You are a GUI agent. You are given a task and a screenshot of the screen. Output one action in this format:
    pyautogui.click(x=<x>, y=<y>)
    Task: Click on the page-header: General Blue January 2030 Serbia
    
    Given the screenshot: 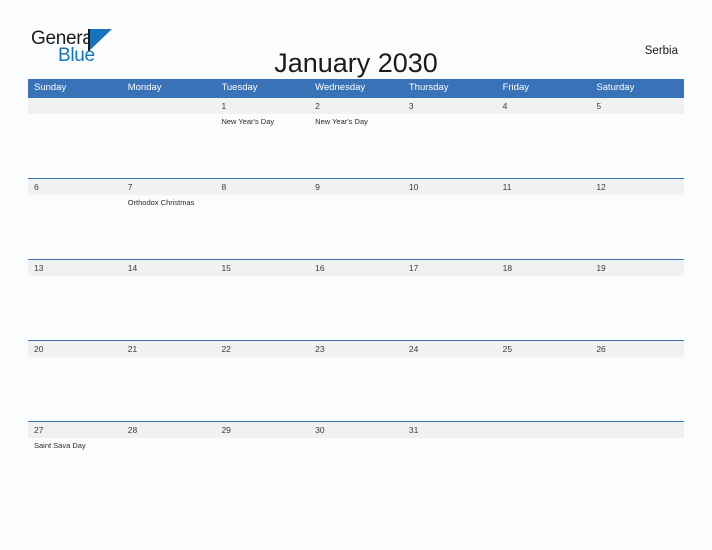 What is the action you would take?
    pyautogui.click(x=356, y=39)
    